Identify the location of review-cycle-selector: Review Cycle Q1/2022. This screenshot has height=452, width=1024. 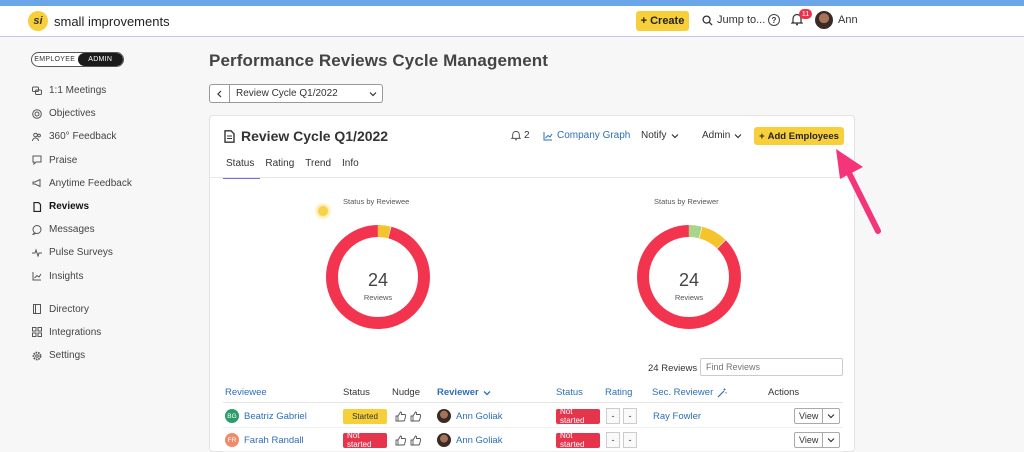
(296, 93).